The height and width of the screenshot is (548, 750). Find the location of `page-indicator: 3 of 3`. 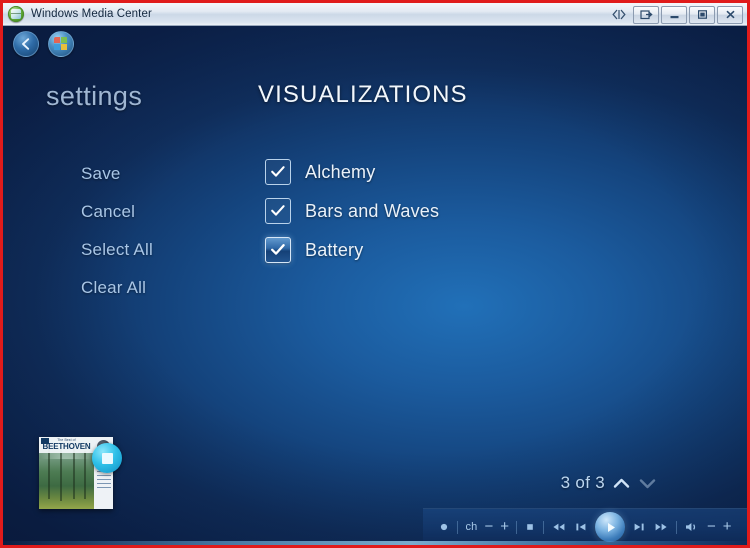

page-indicator: 3 of 3 is located at coordinates (609, 483).